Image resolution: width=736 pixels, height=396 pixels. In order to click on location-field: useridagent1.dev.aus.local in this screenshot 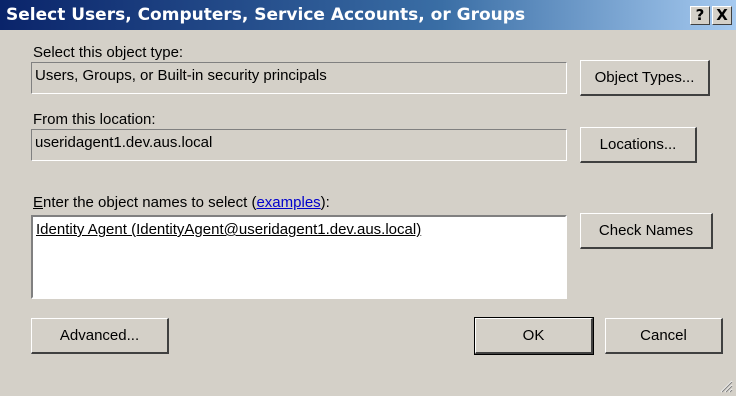, I will do `click(299, 145)`.